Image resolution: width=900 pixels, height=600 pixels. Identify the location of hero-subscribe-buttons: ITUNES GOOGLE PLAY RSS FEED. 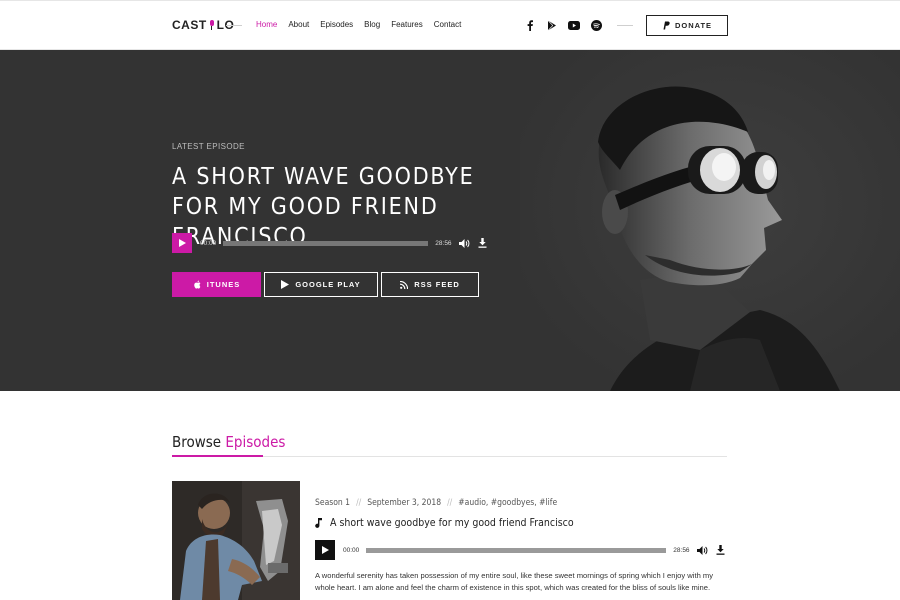
(325, 284).